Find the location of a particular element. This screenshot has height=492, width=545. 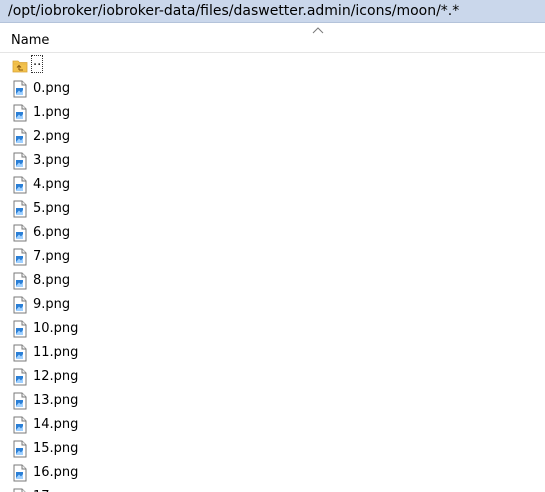

list-item: 6.png is located at coordinates (272, 233).